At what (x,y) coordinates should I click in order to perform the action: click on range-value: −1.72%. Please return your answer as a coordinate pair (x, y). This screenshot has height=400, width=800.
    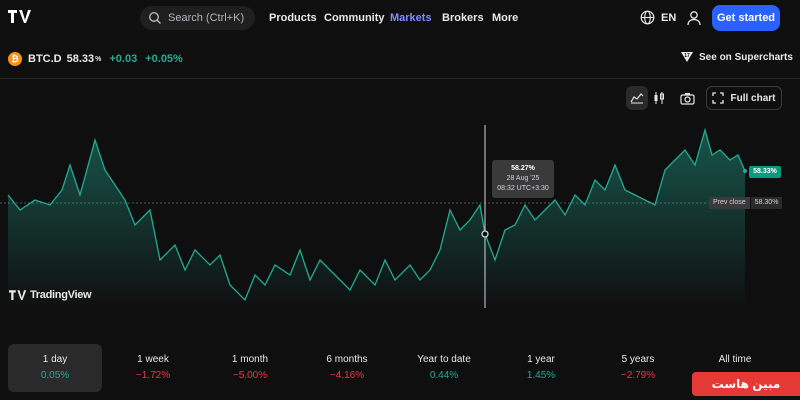
    Looking at the image, I should click on (153, 375).